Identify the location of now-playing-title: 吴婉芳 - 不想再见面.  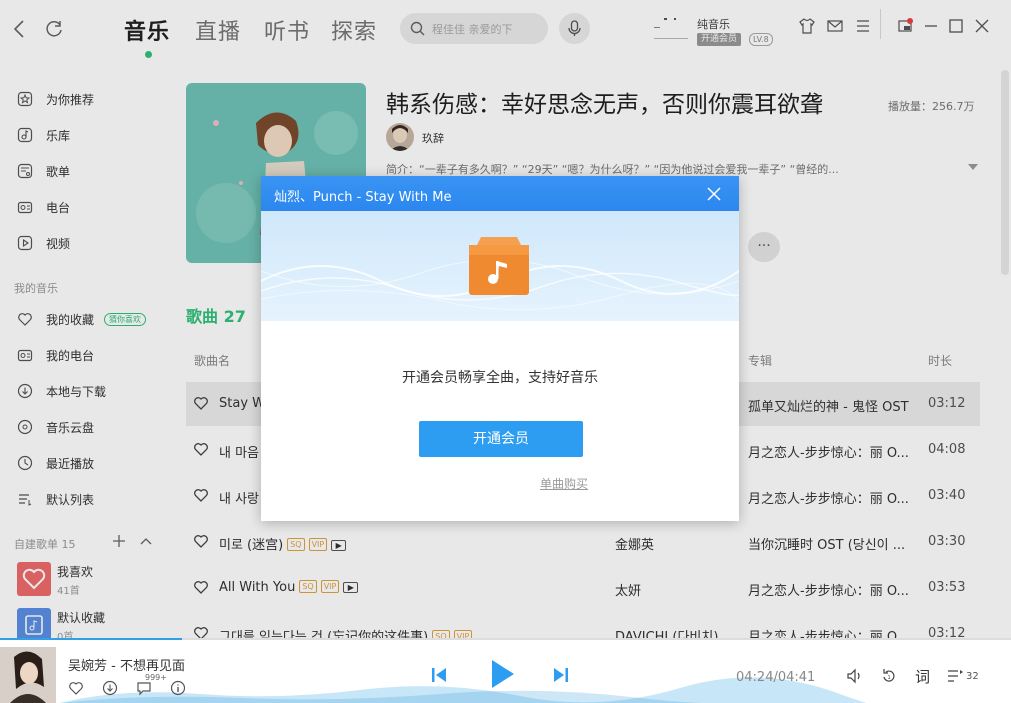
(126, 664).